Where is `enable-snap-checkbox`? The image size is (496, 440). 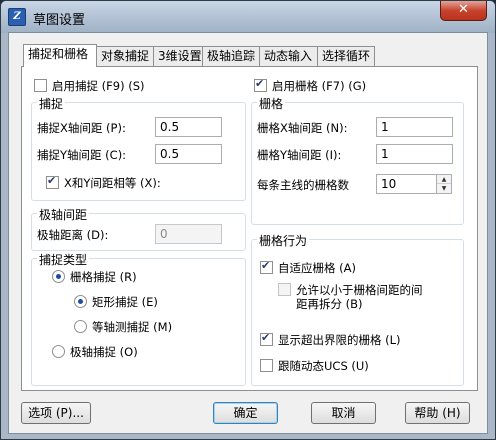
enable-snap-checkbox is located at coordinates (40, 85).